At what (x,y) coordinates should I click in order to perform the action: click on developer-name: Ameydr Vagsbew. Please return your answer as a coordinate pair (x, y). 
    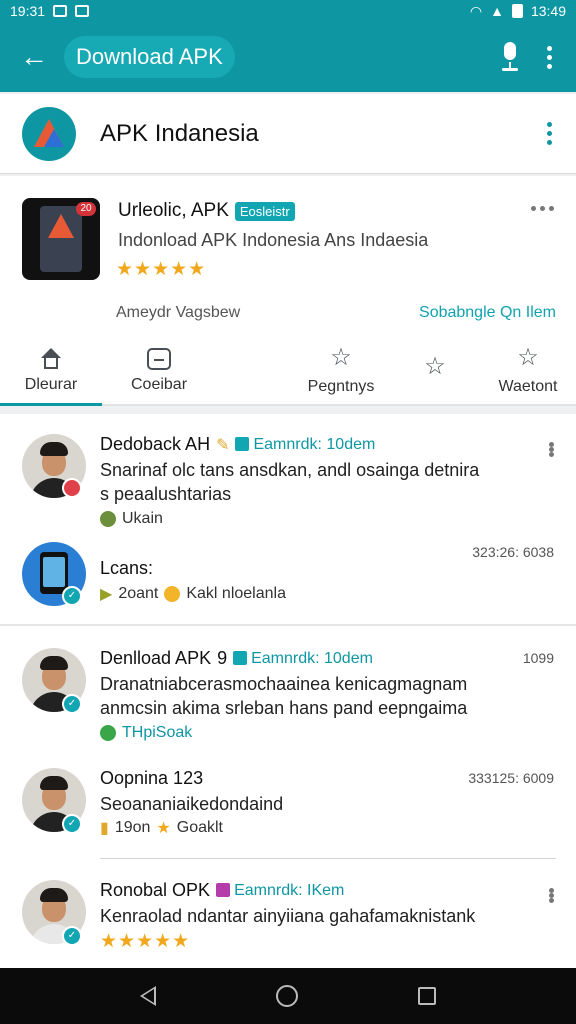
    Looking at the image, I should click on (178, 312).